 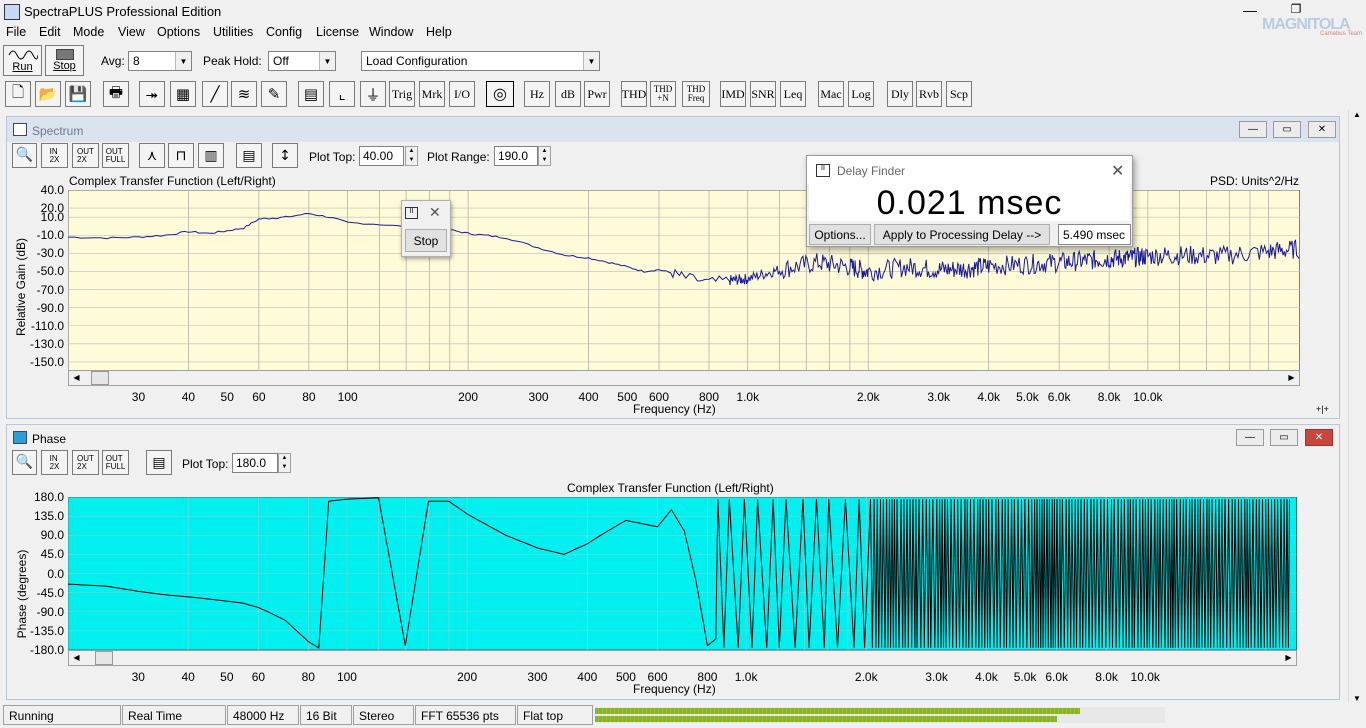 I want to click on sine-wave-button: ◎, so click(x=500, y=94).